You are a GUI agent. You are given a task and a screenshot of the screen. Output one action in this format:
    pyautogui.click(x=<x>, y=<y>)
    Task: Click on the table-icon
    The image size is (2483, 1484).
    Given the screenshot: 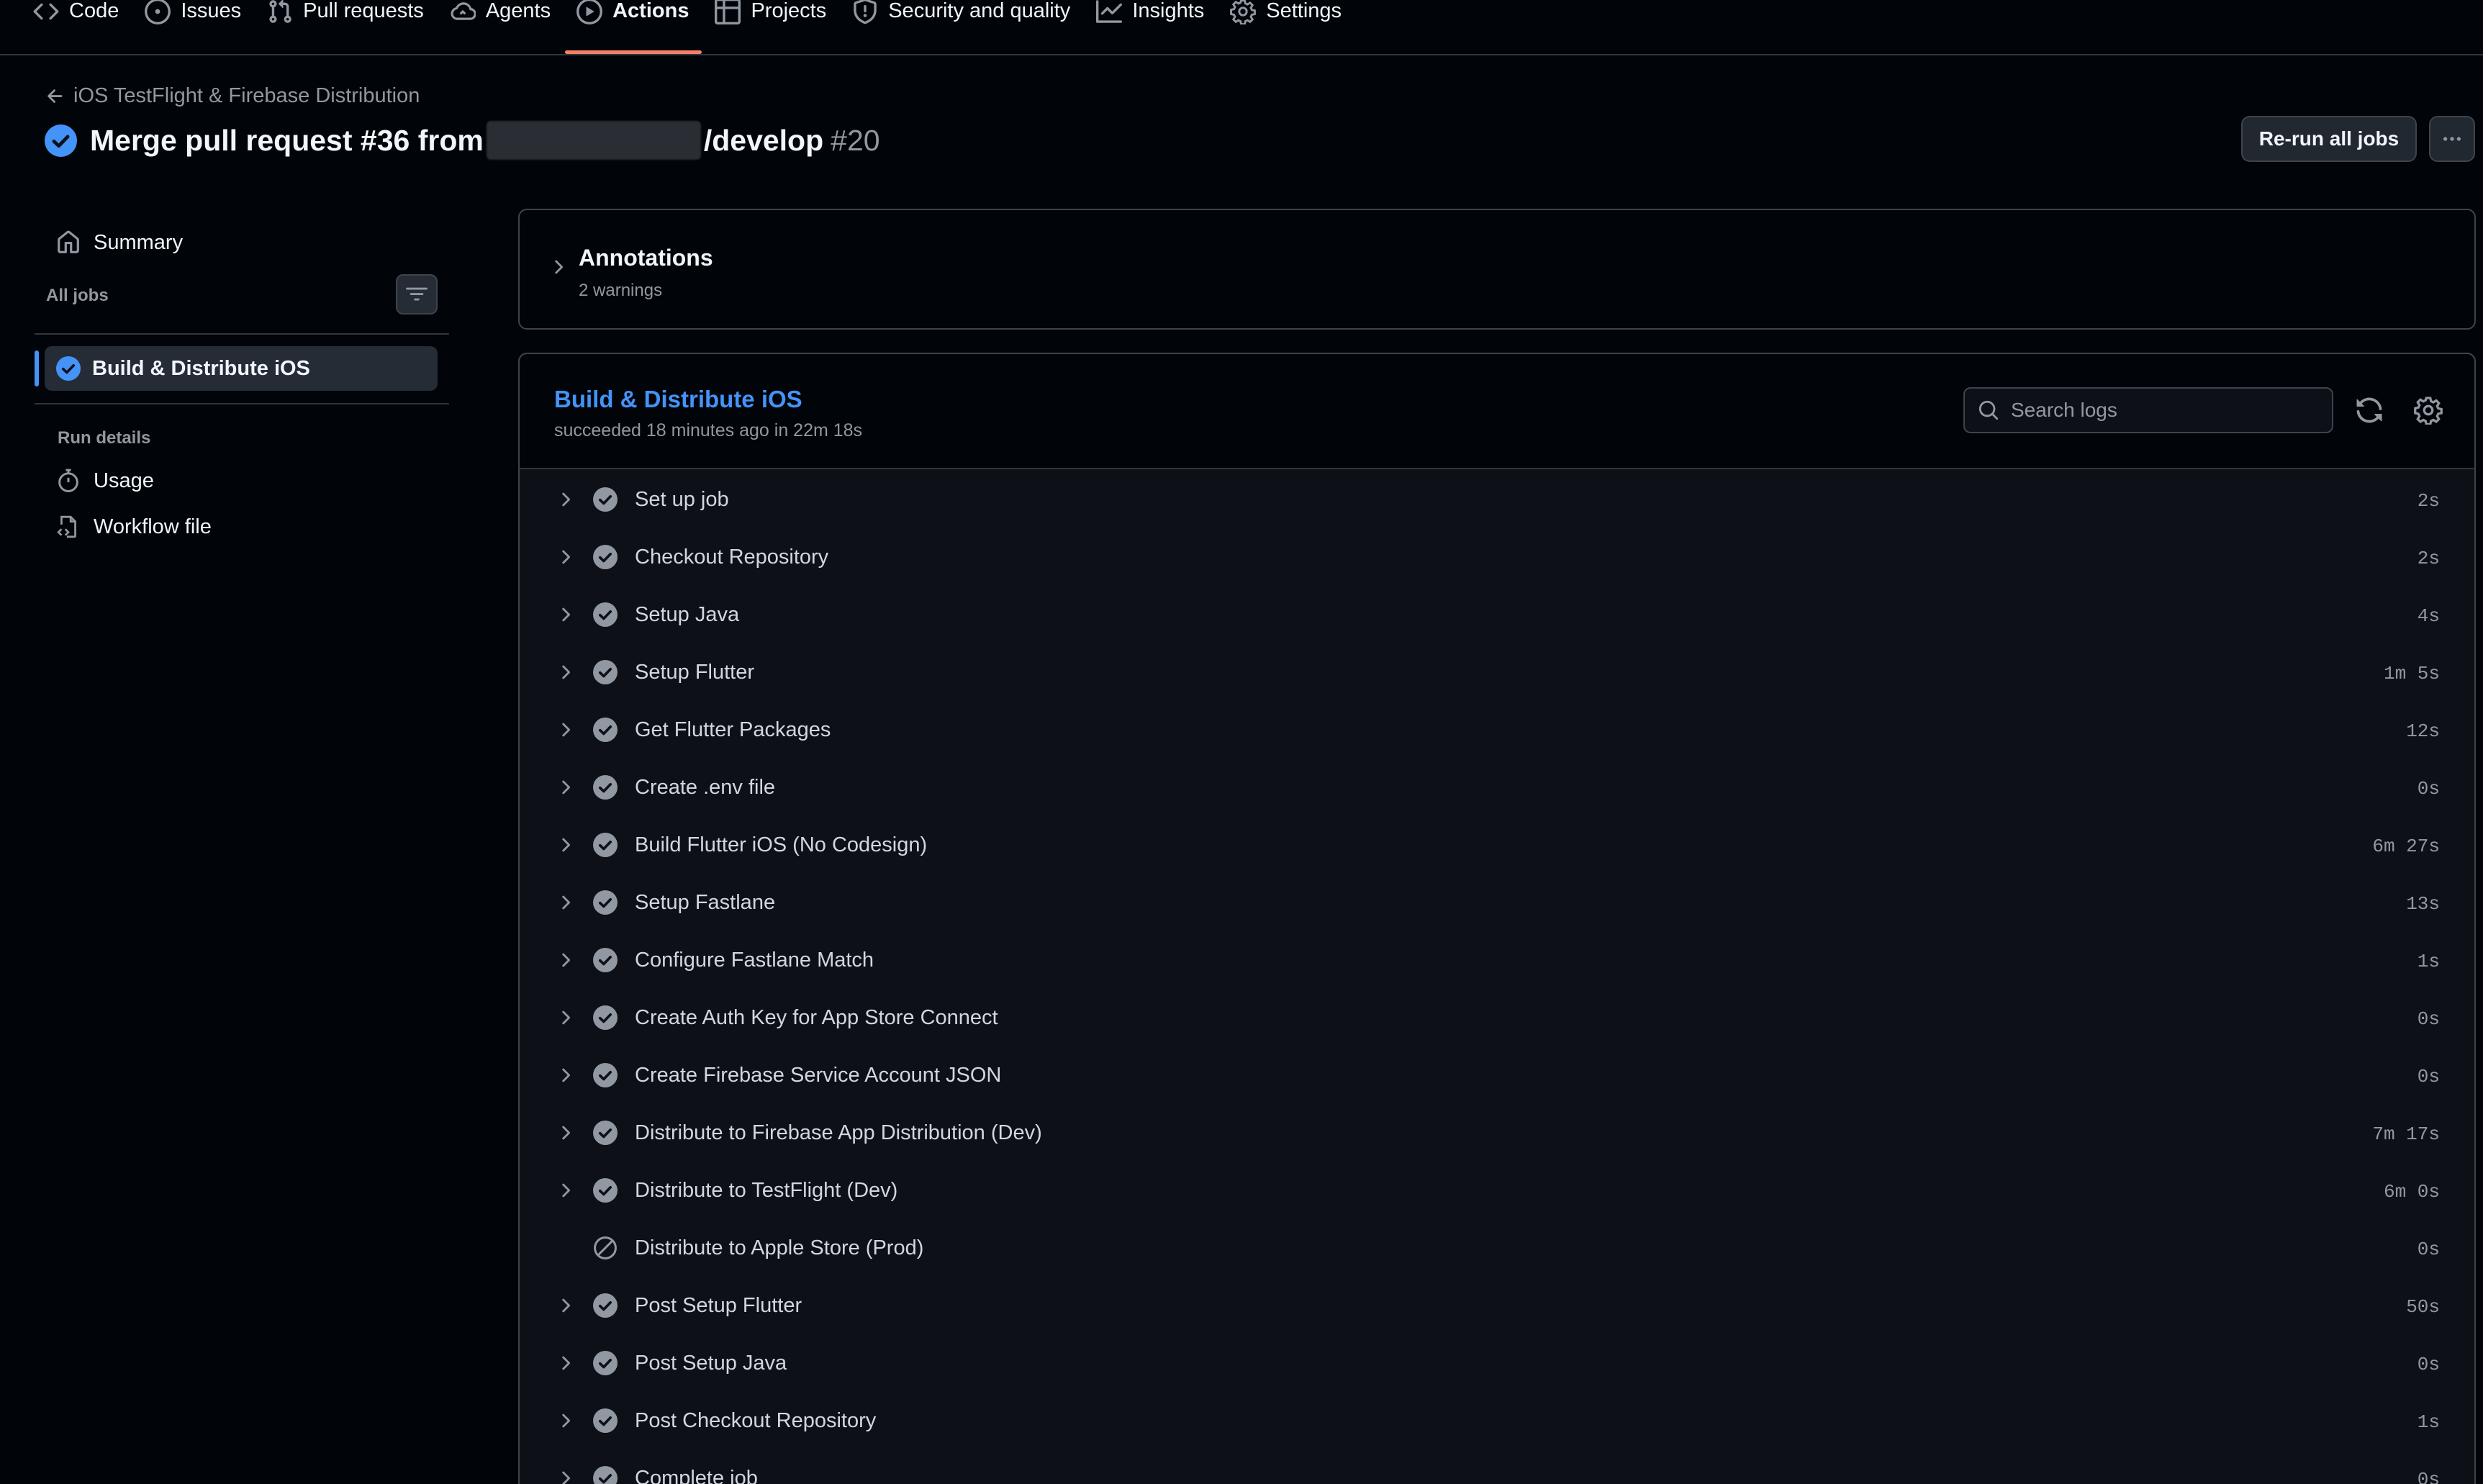 What is the action you would take?
    pyautogui.click(x=728, y=12)
    